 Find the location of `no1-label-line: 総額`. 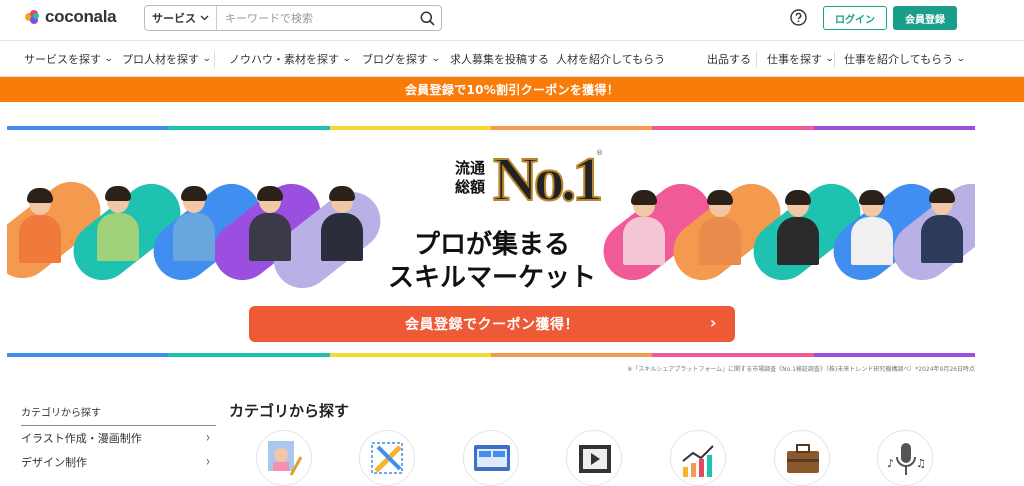

no1-label-line: 総額 is located at coordinates (469, 187).